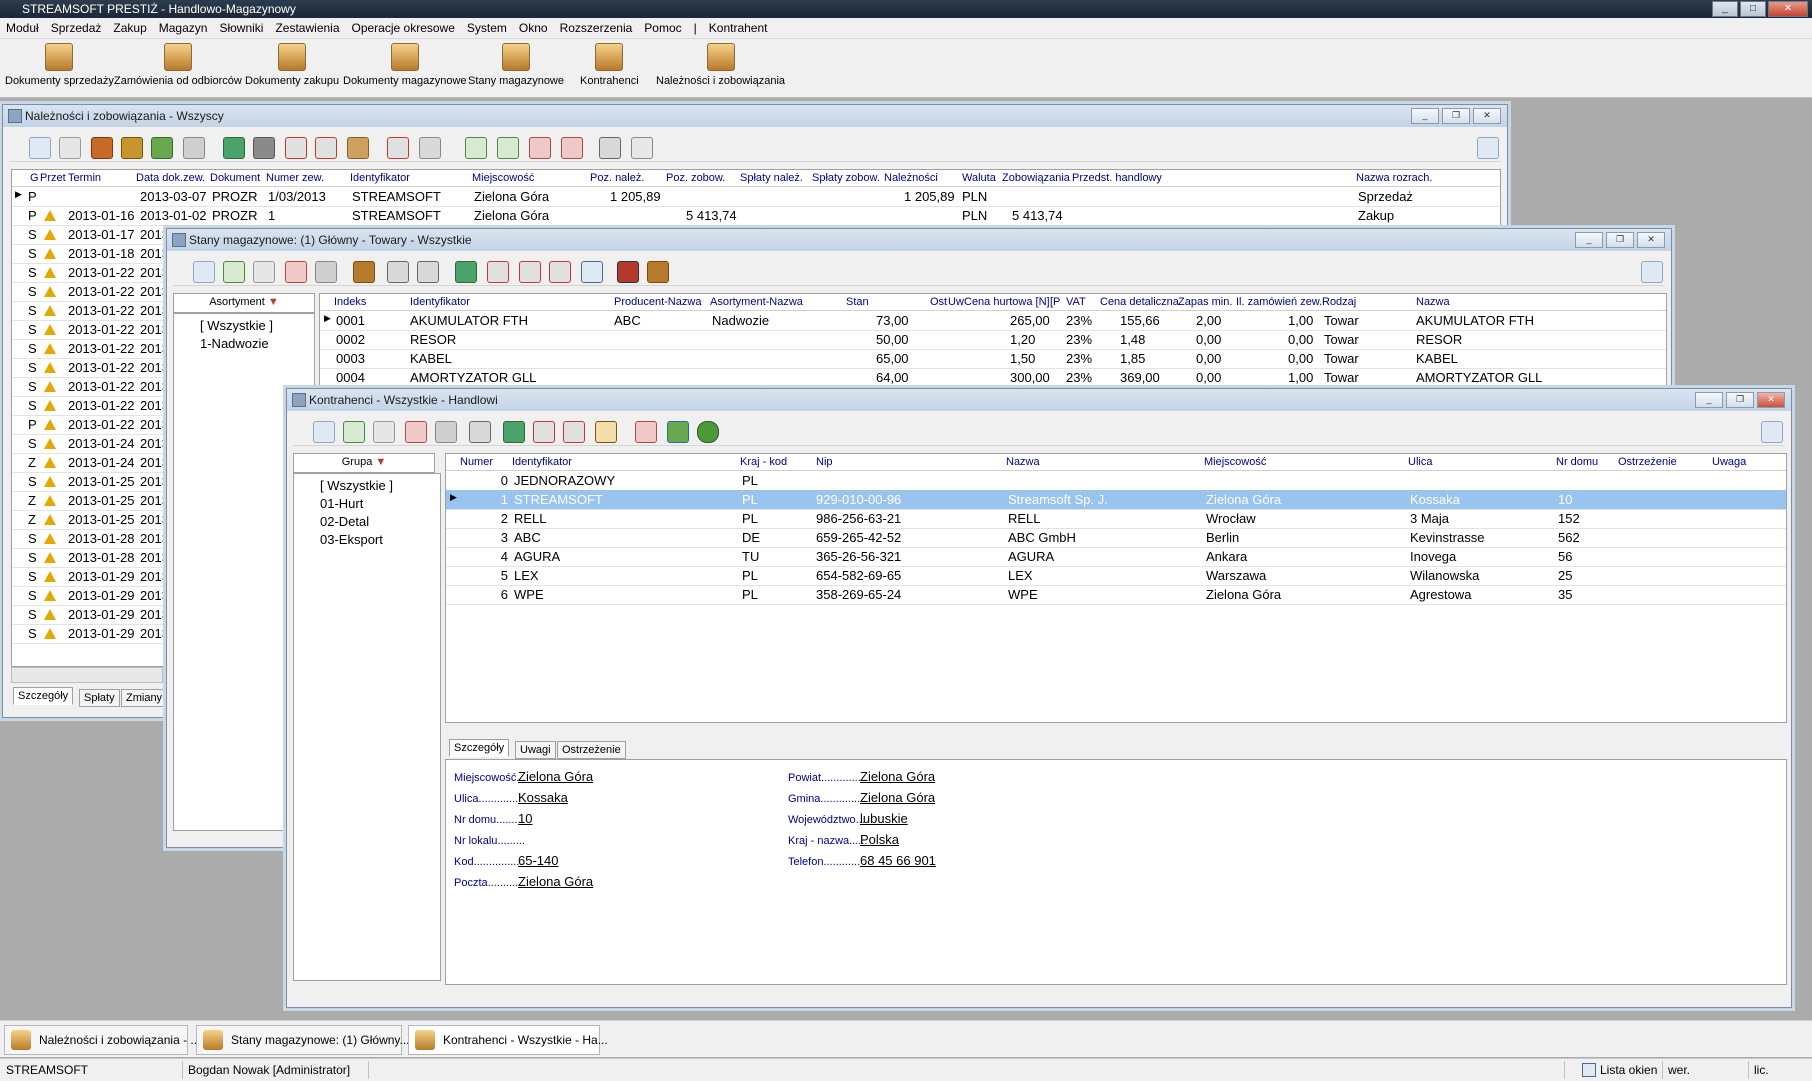  I want to click on tree-item-nadwozie: 1-Nadwozie, so click(234, 343).